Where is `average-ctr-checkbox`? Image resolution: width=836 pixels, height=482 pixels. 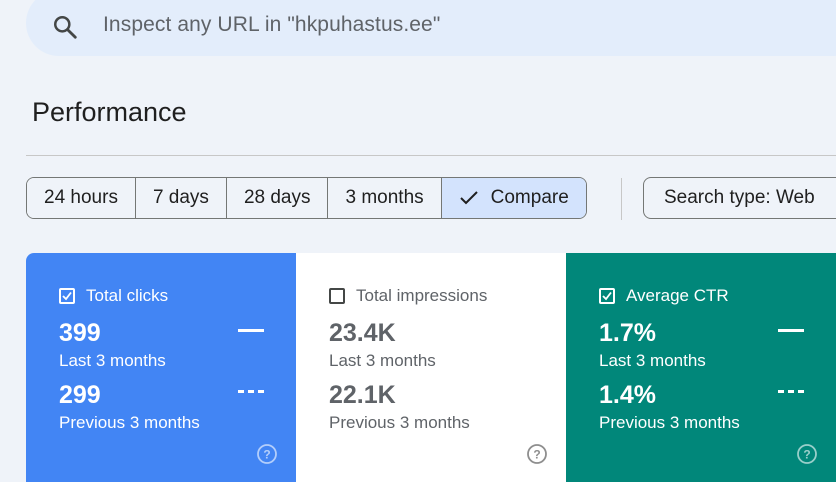 average-ctr-checkbox is located at coordinates (607, 296).